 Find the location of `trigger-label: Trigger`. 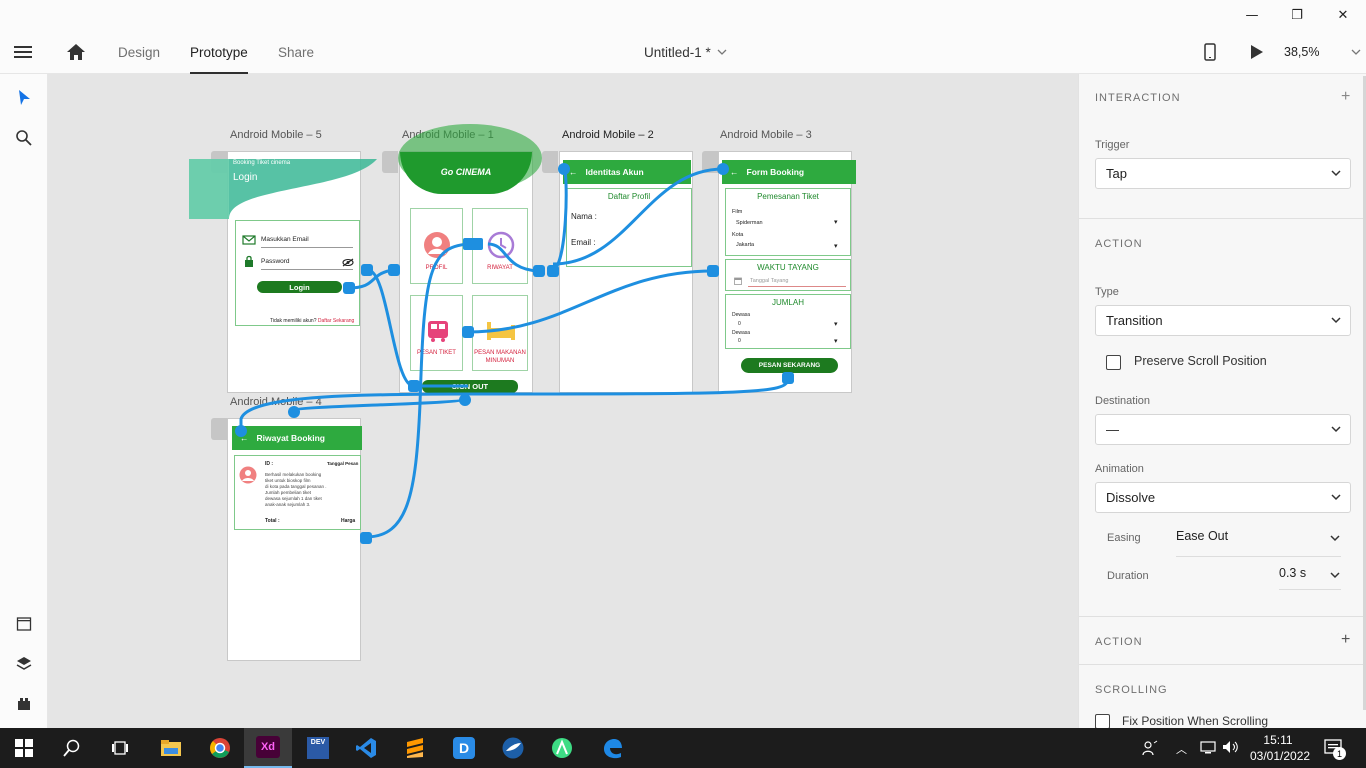

trigger-label: Trigger is located at coordinates (1112, 145).